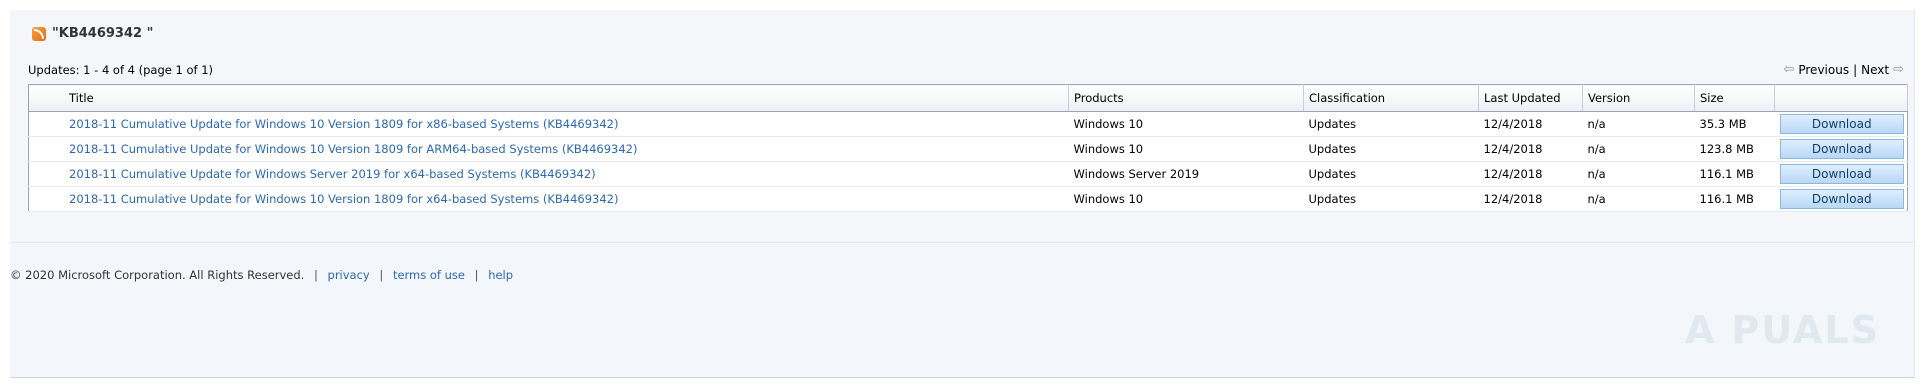 This screenshot has width=1928, height=388. What do you see at coordinates (121, 70) in the screenshot?
I see `results-count: Updates: 1 - 4 of 4 (page 1 of 1)` at bounding box center [121, 70].